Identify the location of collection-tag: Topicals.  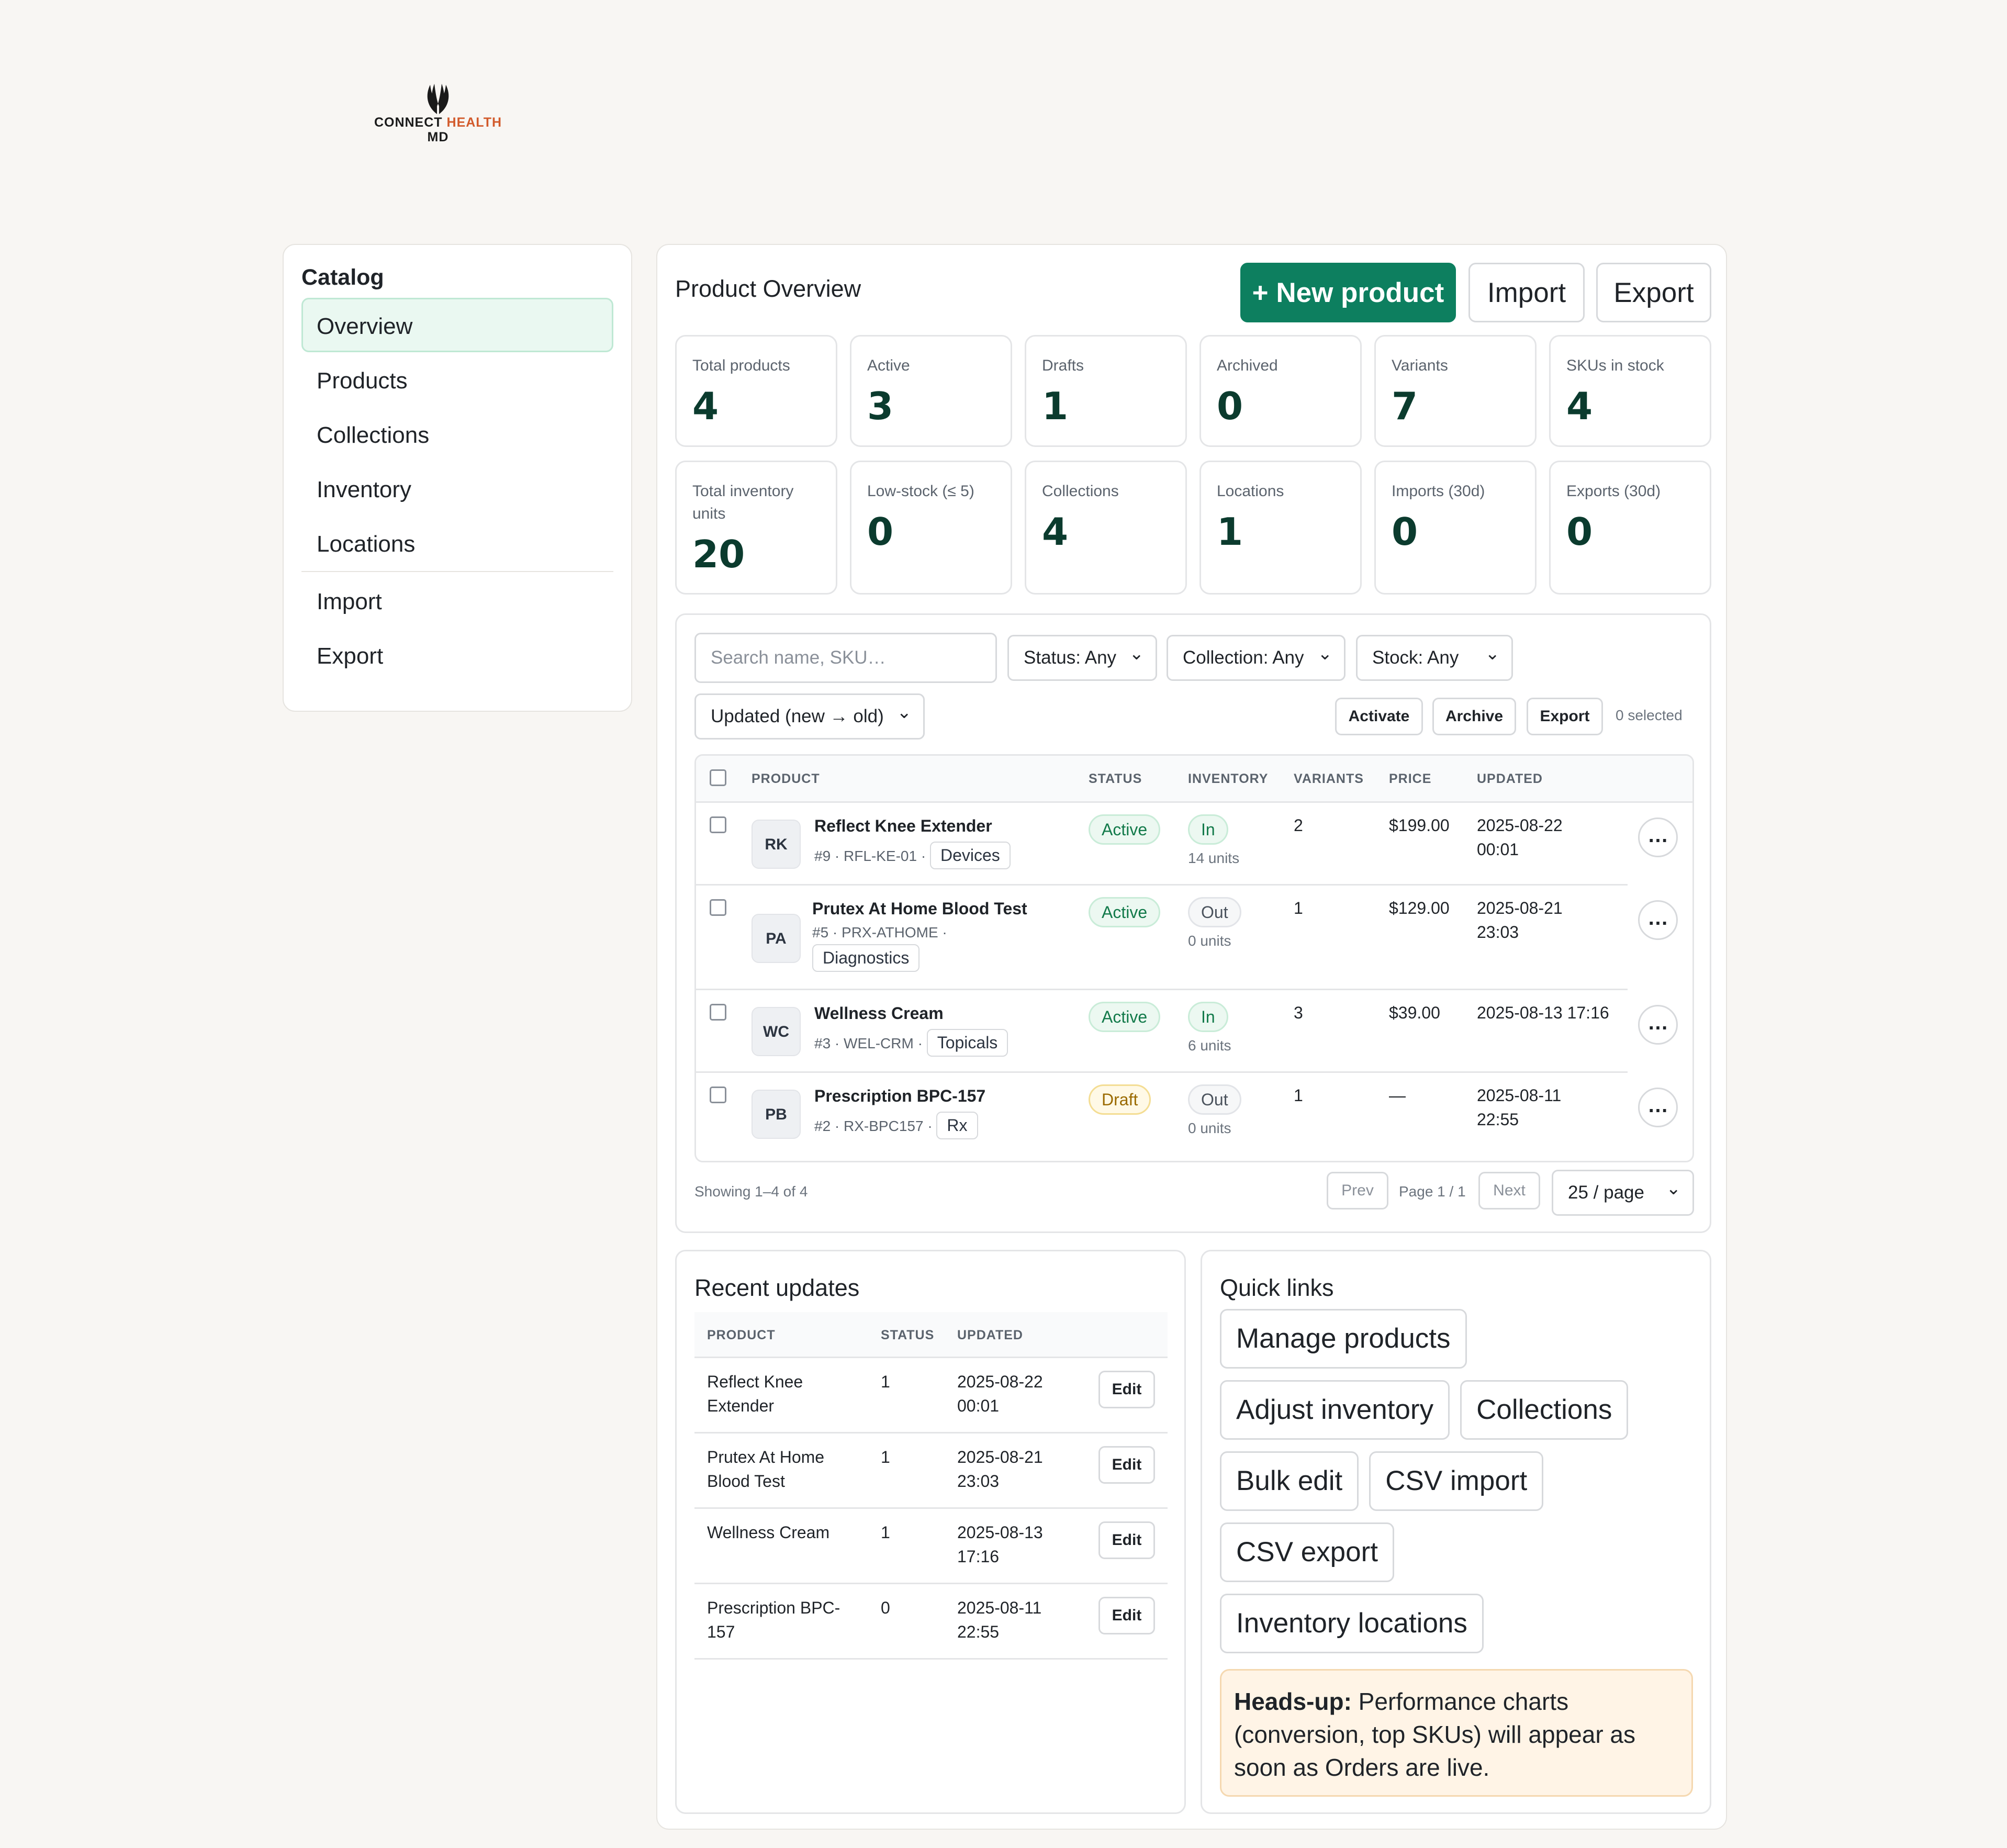
(967, 1043).